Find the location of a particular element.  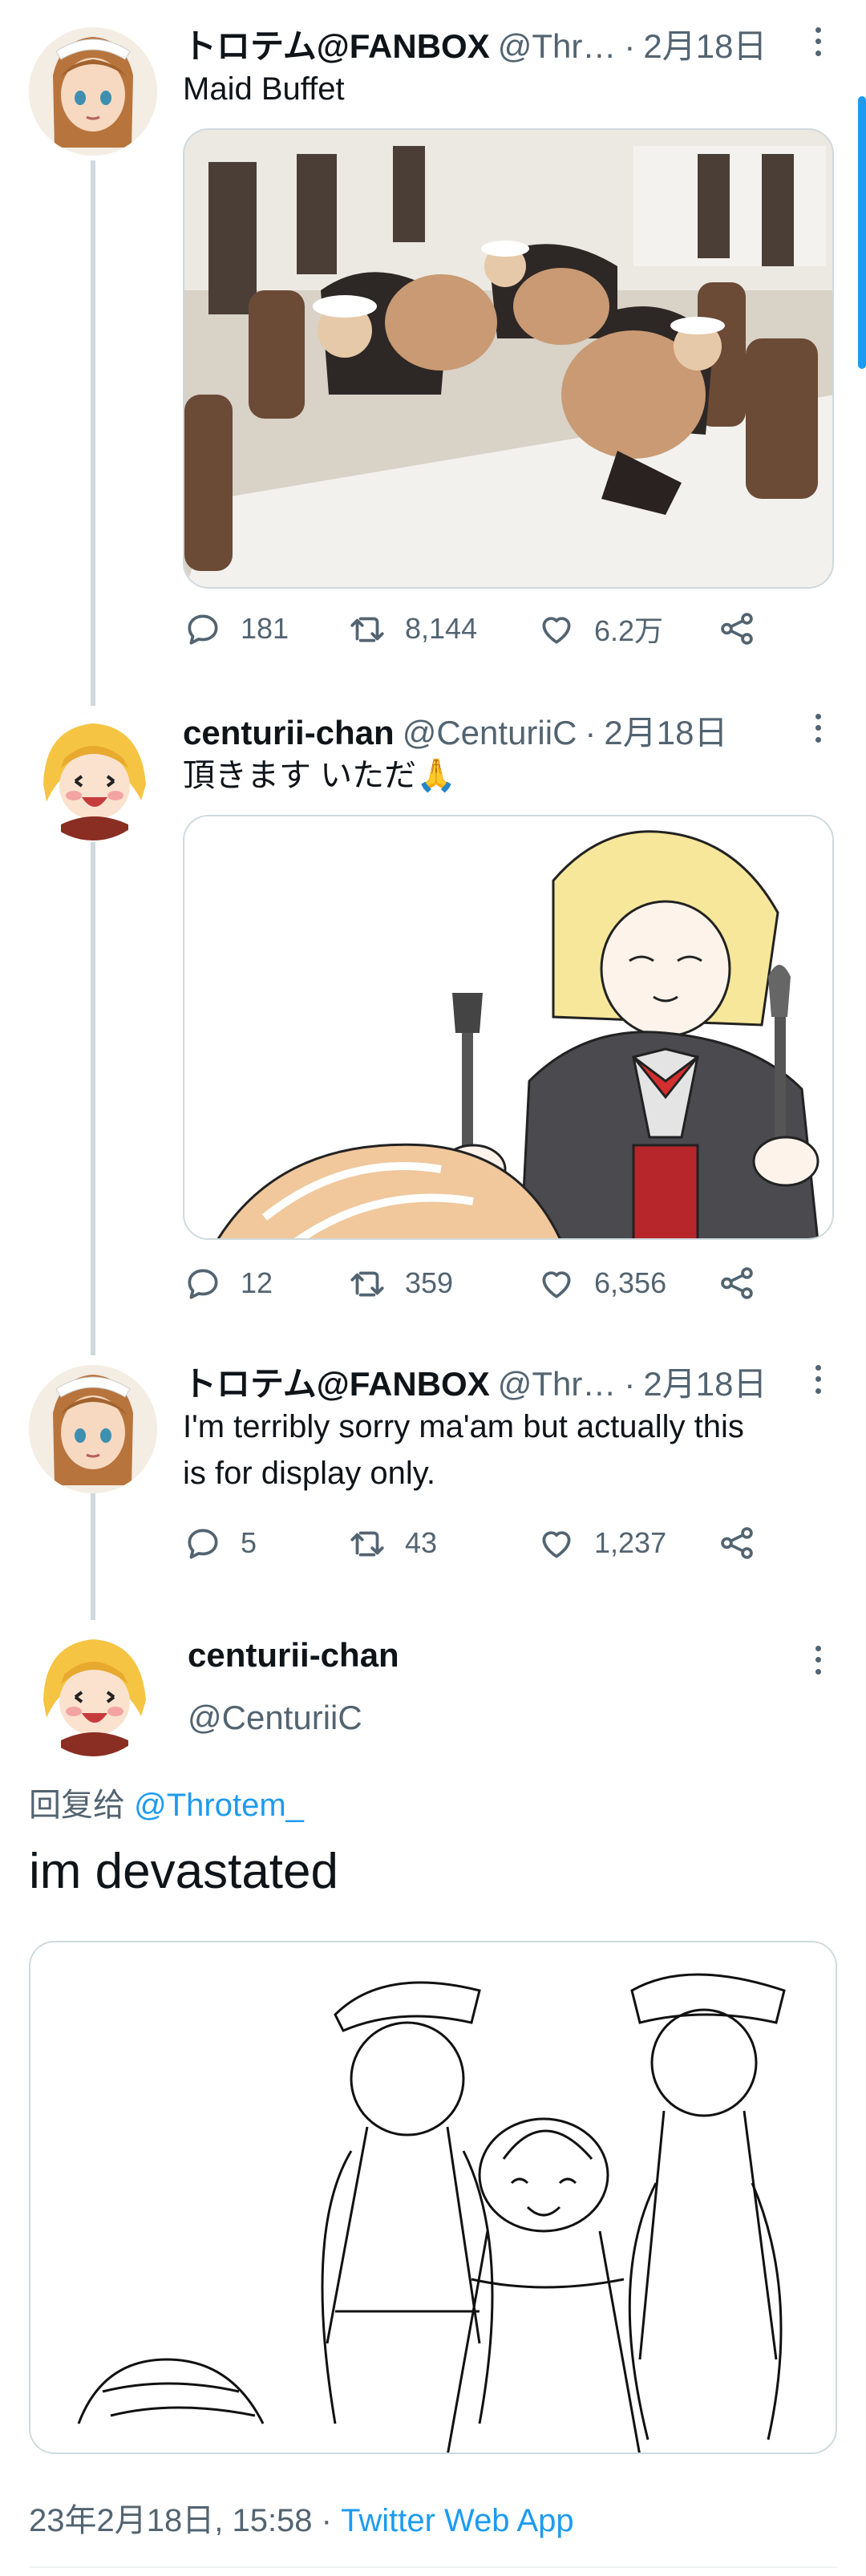

tweet-source: Twitter Web App is located at coordinates (457, 2520).